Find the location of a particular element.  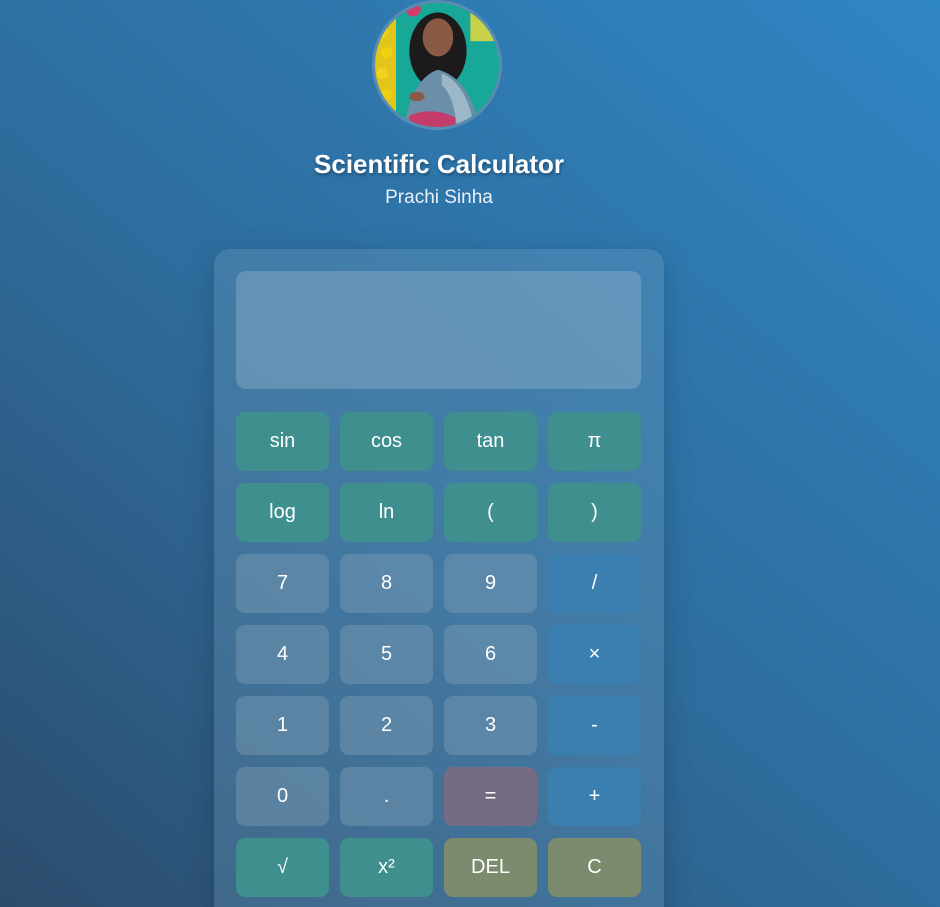

avatar is located at coordinates (437, 65).